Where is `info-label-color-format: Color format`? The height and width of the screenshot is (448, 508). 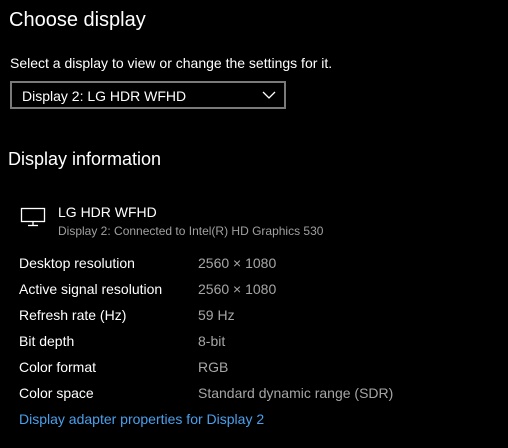 info-label-color-format: Color format is located at coordinates (58, 367).